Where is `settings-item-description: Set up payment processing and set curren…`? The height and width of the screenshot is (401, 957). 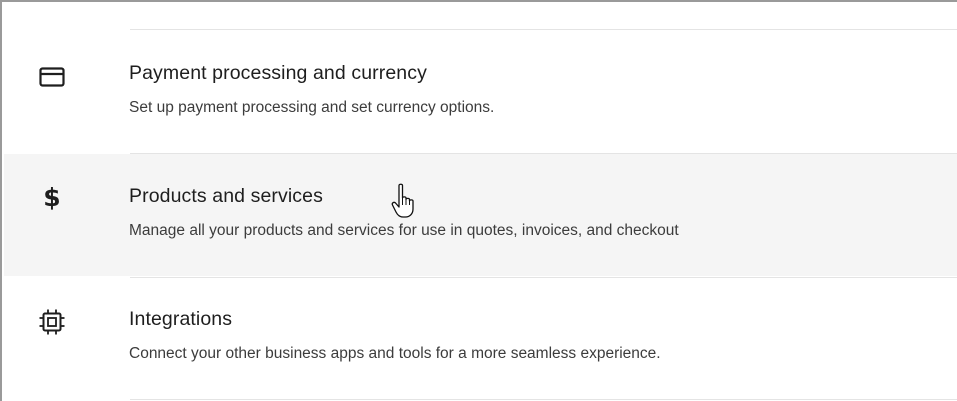 settings-item-description: Set up payment processing and set curren… is located at coordinates (312, 107).